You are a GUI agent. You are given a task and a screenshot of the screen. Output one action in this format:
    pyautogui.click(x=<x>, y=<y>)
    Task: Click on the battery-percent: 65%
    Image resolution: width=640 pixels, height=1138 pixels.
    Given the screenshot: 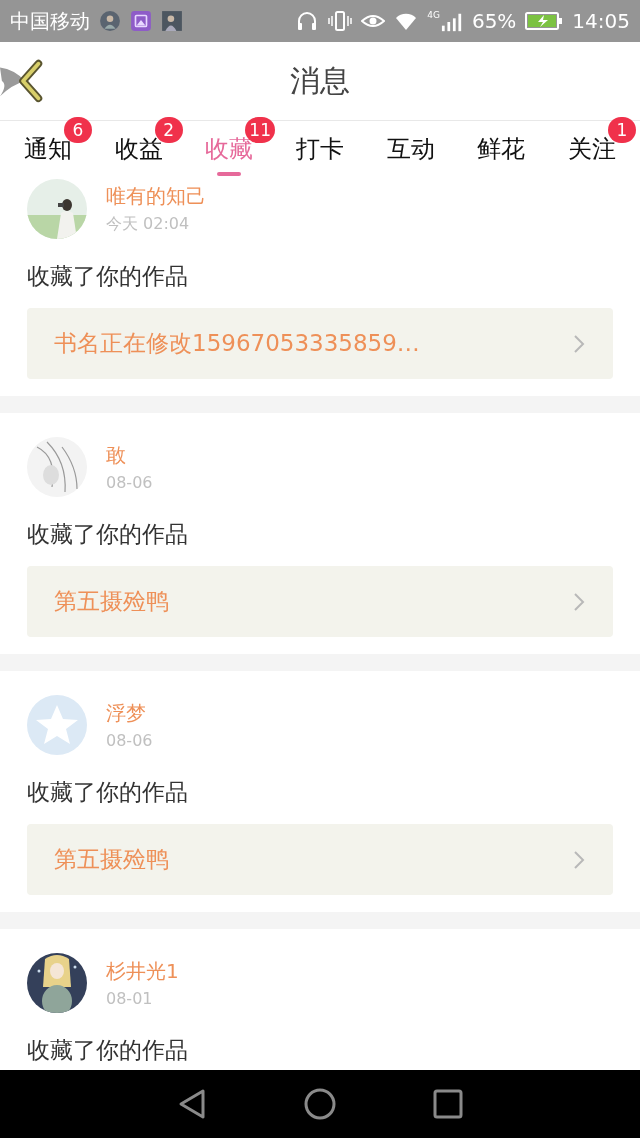 What is the action you would take?
    pyautogui.click(x=494, y=21)
    